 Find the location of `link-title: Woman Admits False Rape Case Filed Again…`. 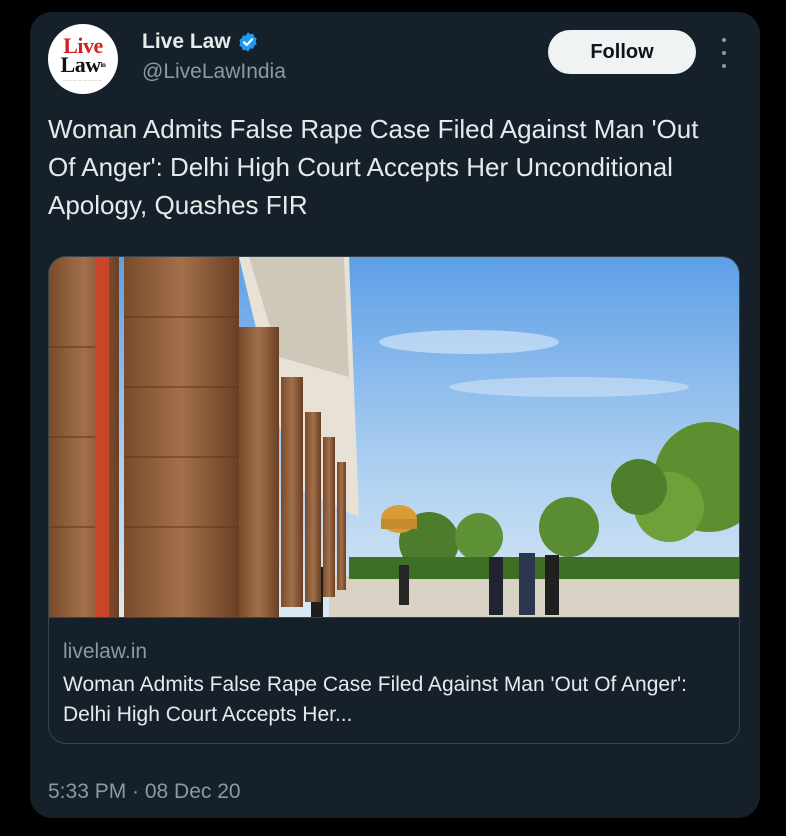

link-title: Woman Admits False Rape Case Filed Again… is located at coordinates (375, 699).